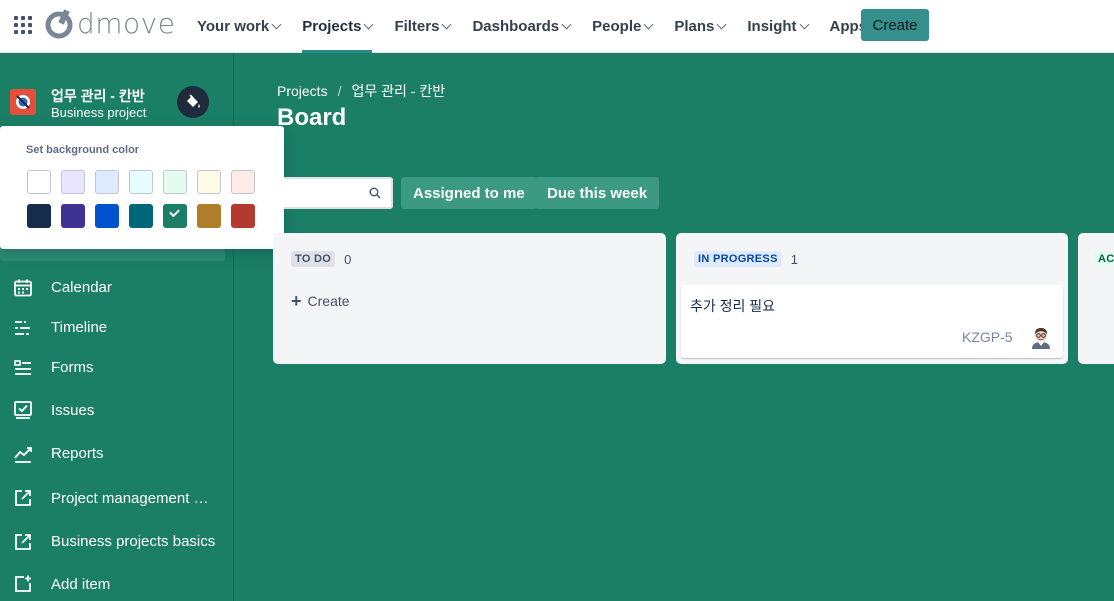 This screenshot has height=601, width=1114. What do you see at coordinates (72, 367) in the screenshot?
I see `sidebar-item-label: Forms` at bounding box center [72, 367].